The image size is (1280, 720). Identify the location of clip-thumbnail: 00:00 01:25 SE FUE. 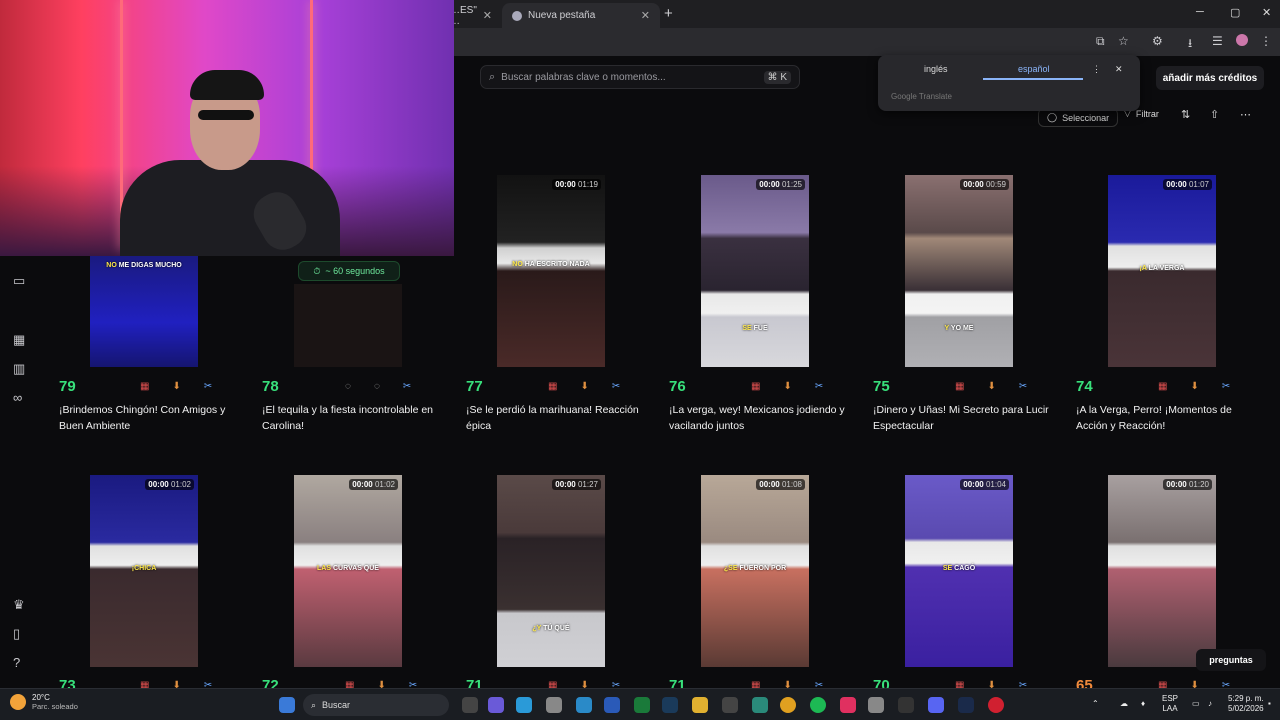
(755, 271).